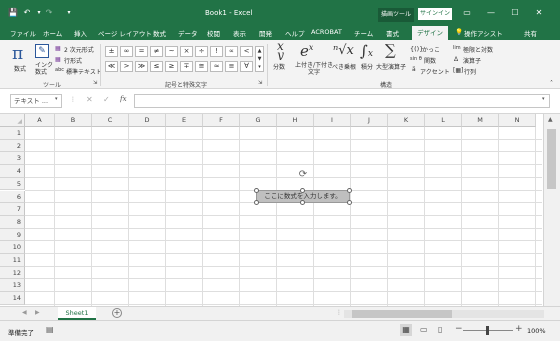 This screenshot has width=560, height=341. What do you see at coordinates (42, 51) in the screenshot?
I see `ink-equation-icon: ✎` at bounding box center [42, 51].